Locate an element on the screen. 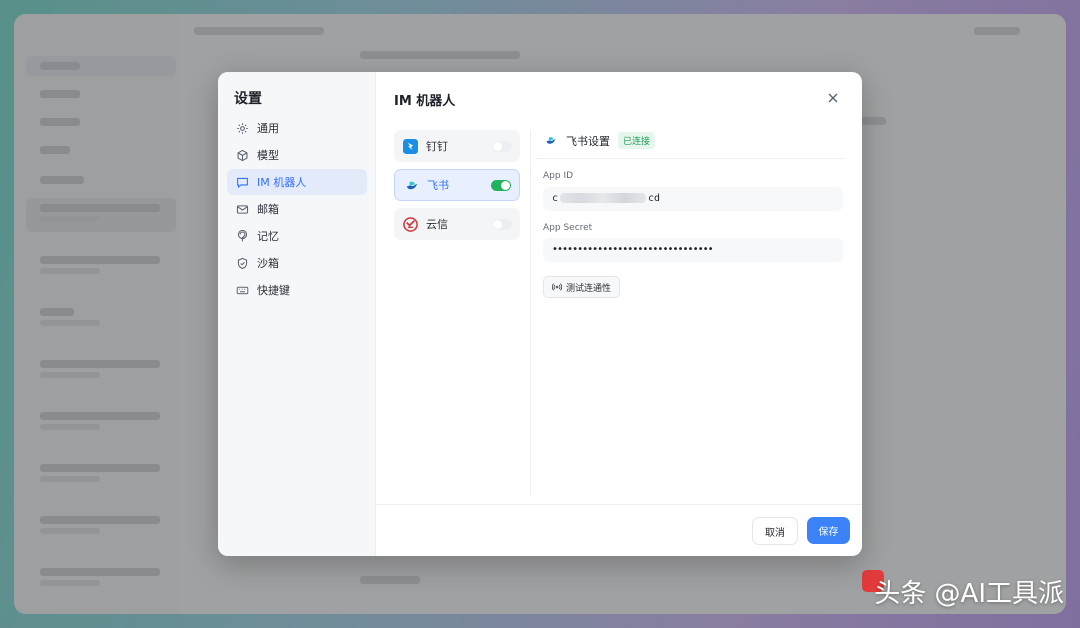  nav-item-label: 记忆 is located at coordinates (268, 236).